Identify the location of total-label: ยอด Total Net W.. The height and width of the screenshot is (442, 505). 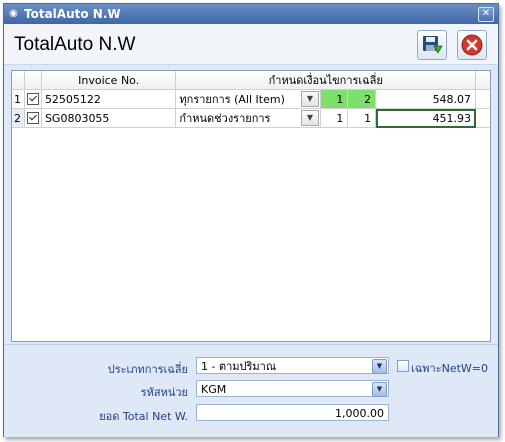
(143, 416).